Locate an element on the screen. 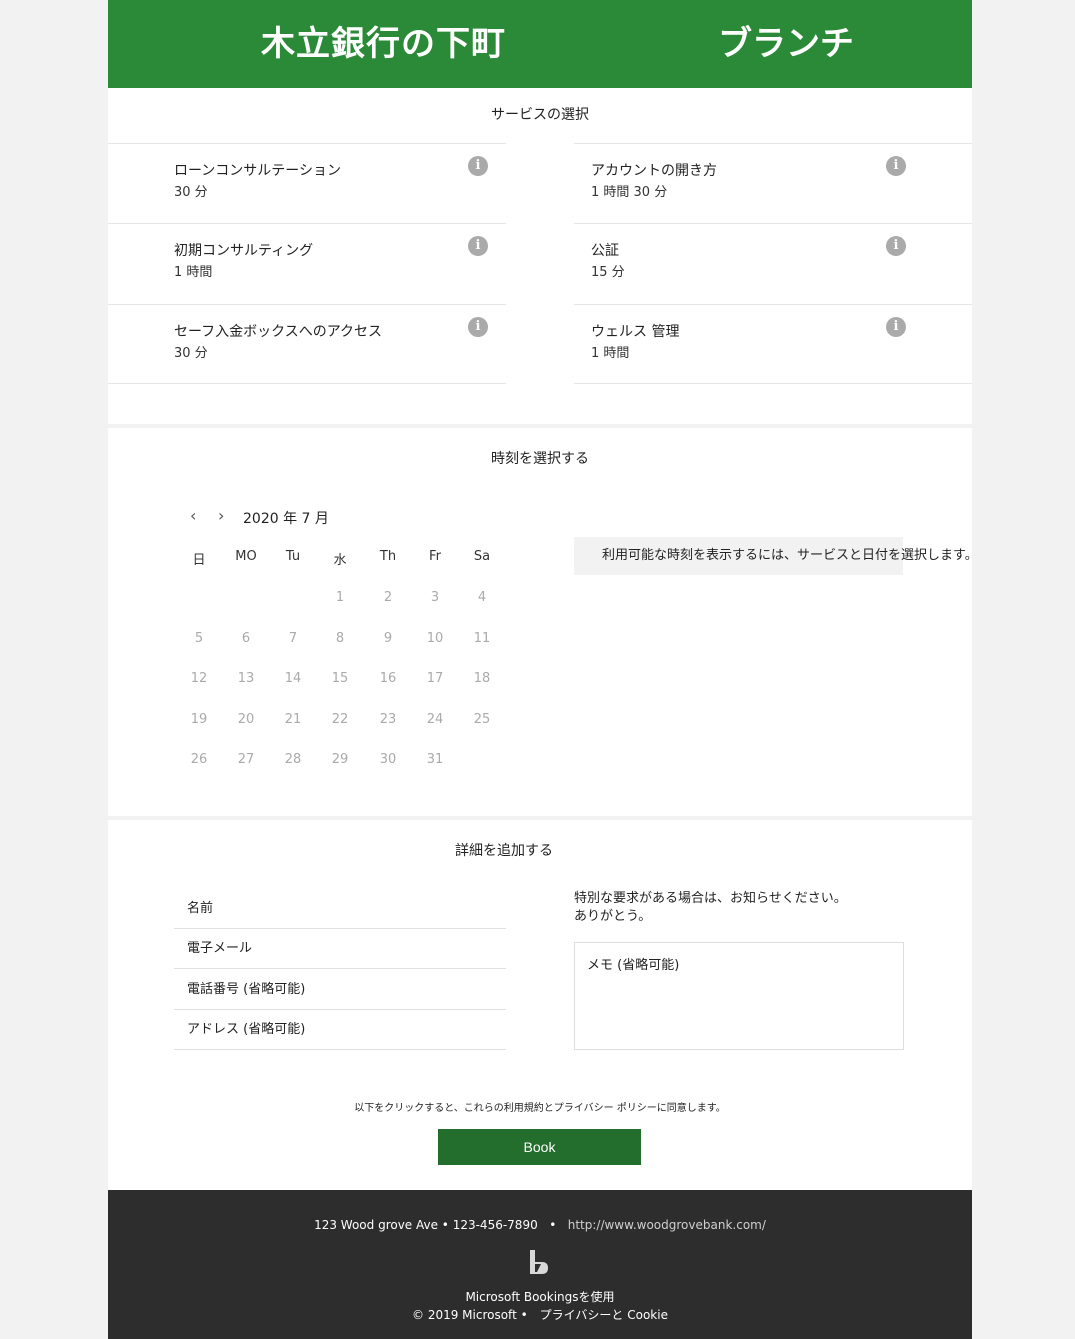  calendar-day: 28 is located at coordinates (293, 759).